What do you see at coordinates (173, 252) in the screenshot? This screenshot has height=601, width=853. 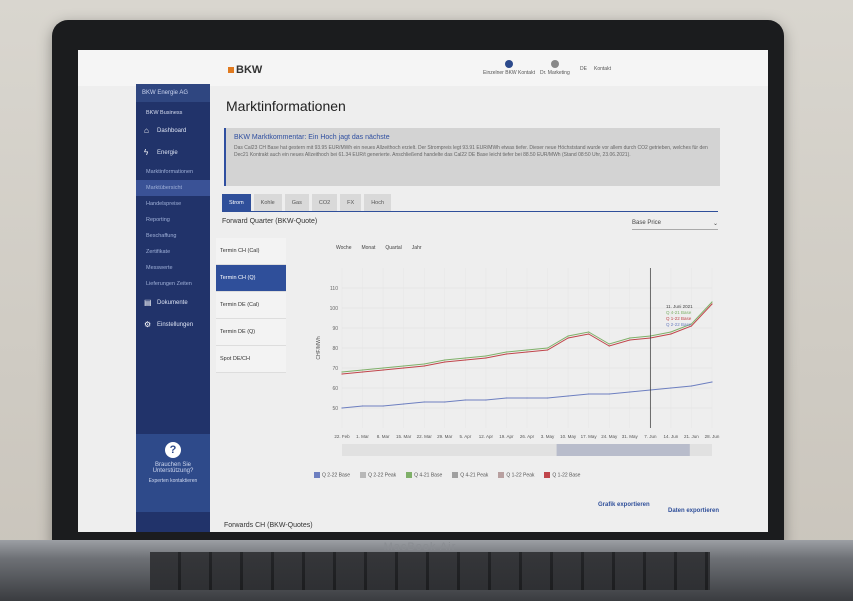 I see `sidebar-item-zertifikate: Zertifikate` at bounding box center [173, 252].